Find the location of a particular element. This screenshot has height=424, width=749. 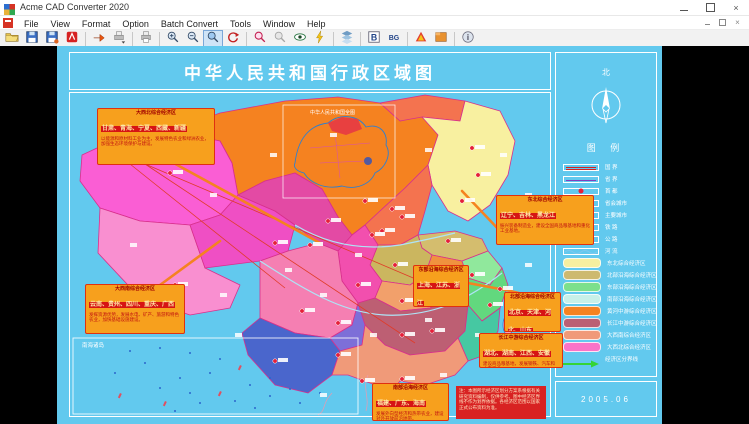

map-title: 中华人民共和国行政区域图 is located at coordinates (310, 73).